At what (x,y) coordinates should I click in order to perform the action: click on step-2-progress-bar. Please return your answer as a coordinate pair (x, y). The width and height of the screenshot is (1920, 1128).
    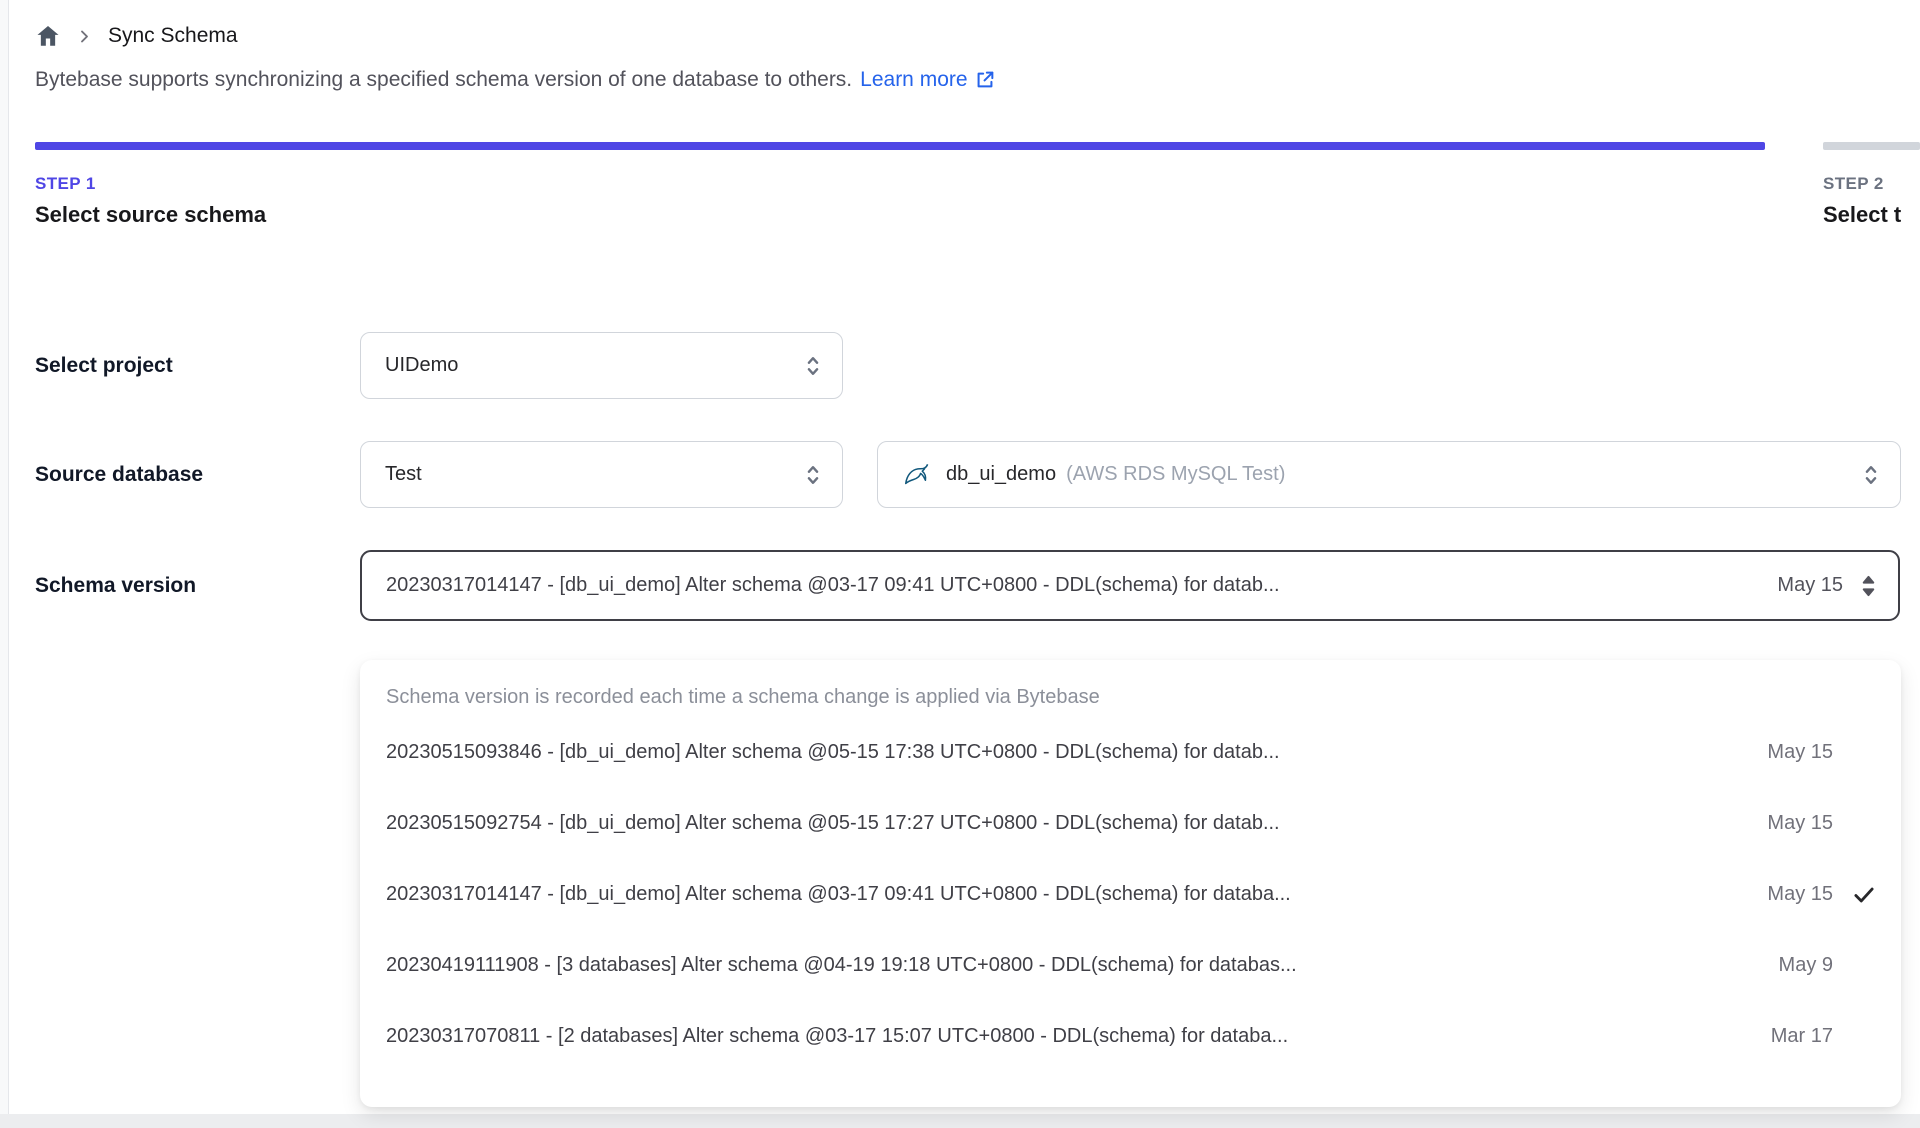
    Looking at the image, I should click on (1871, 146).